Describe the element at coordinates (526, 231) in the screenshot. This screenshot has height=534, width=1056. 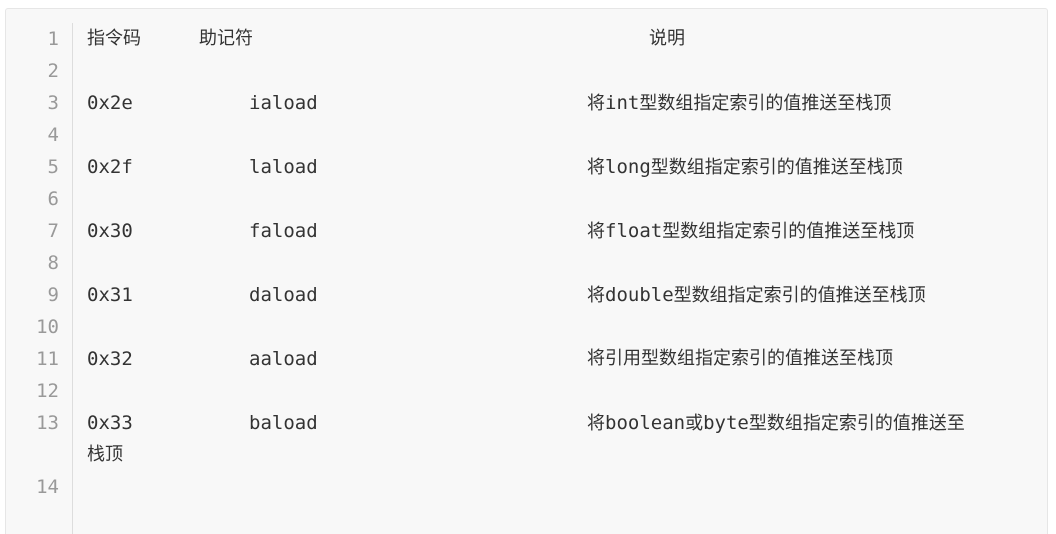
I see `code-line: 7 0x30 faload 将float型数组指定索引的值推送至栈顶` at that location.